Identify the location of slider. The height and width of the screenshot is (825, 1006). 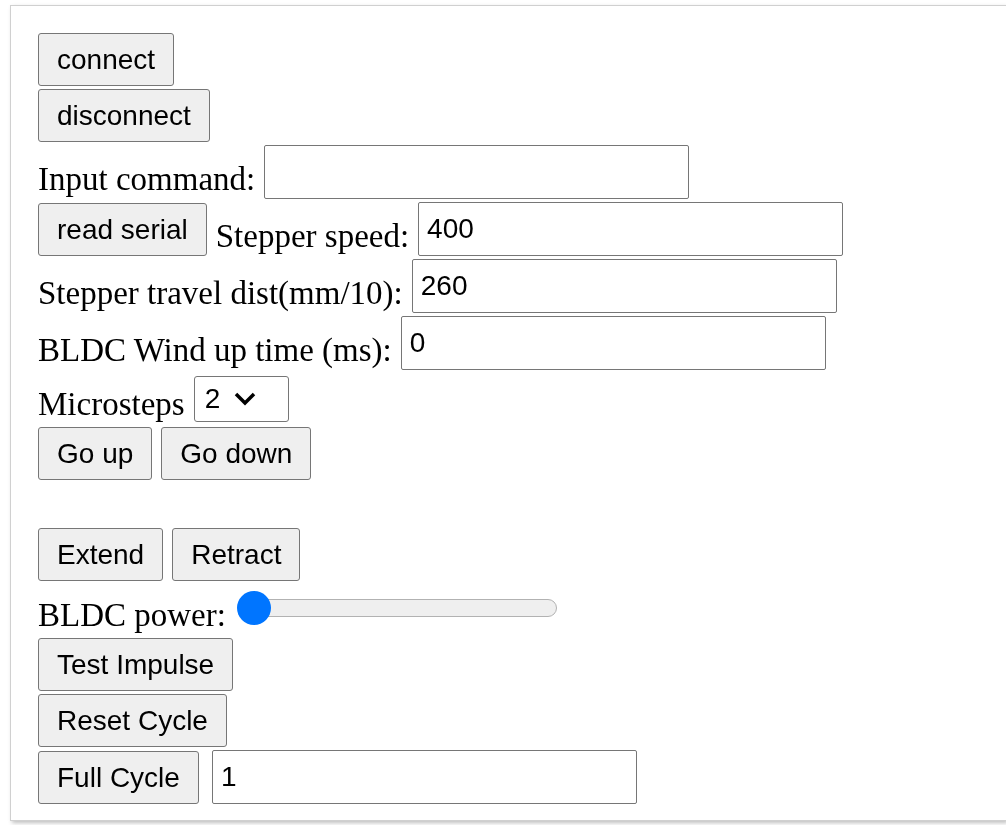
(397, 608).